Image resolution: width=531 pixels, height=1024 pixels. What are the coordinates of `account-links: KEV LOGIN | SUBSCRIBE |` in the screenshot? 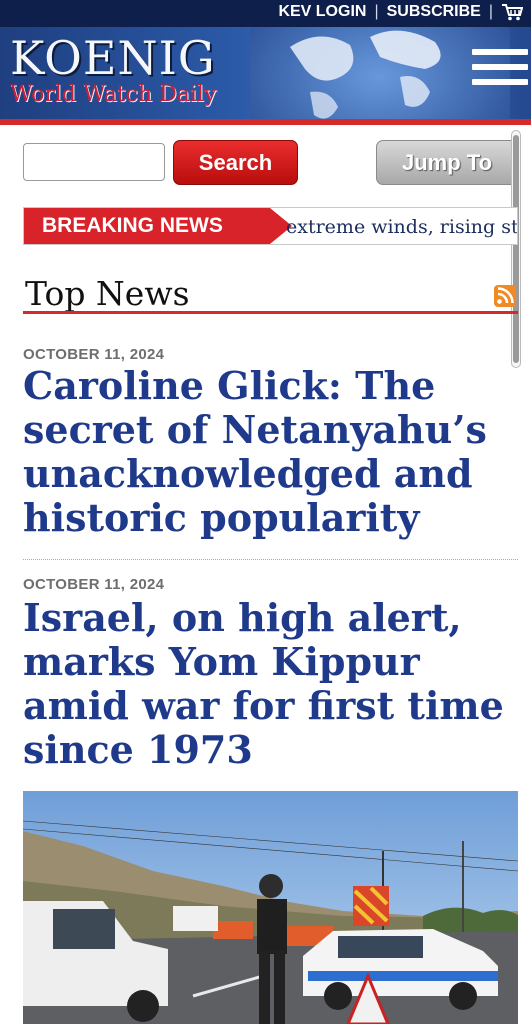 It's located at (401, 12).